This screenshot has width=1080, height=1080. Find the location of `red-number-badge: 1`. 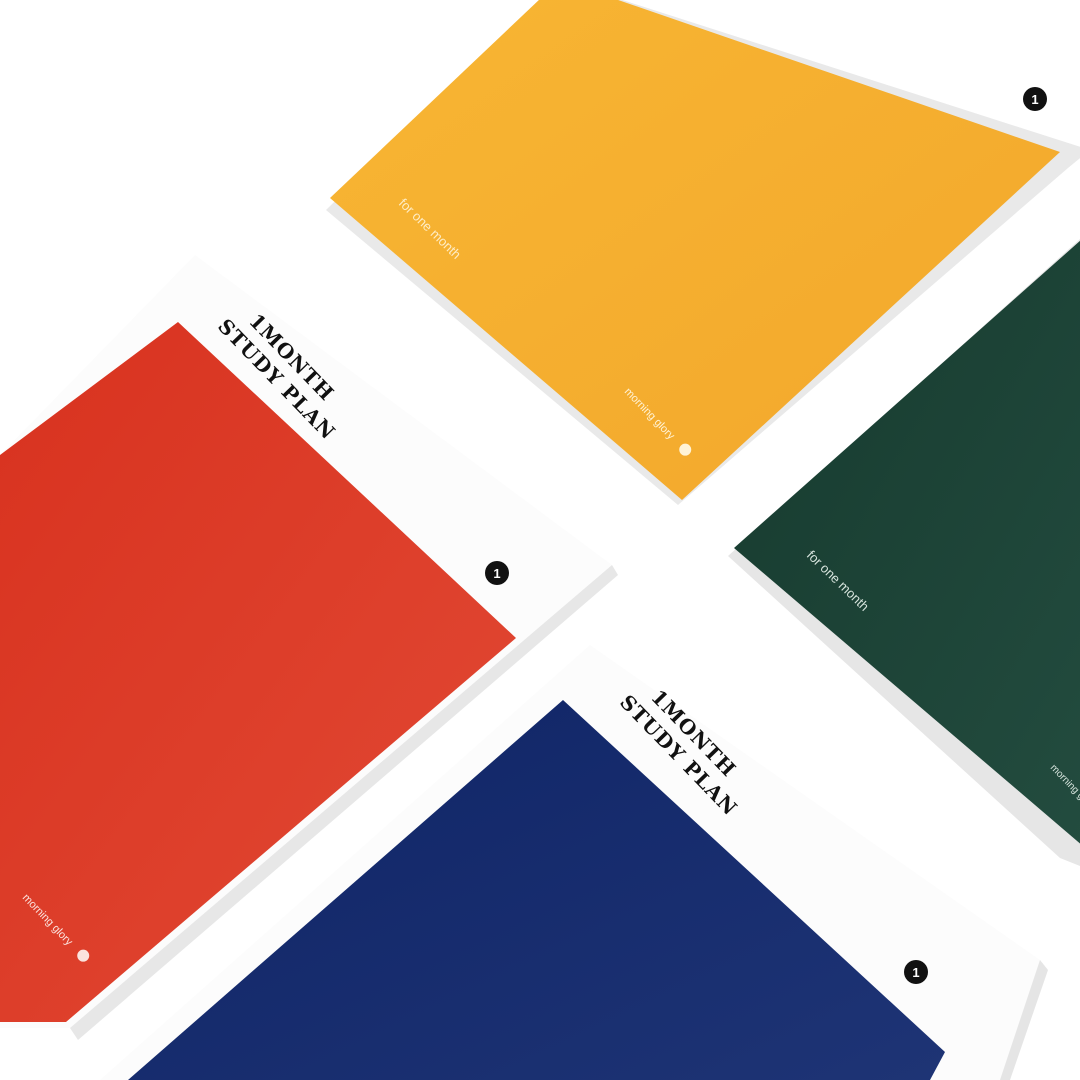

red-number-badge: 1 is located at coordinates (497, 573).